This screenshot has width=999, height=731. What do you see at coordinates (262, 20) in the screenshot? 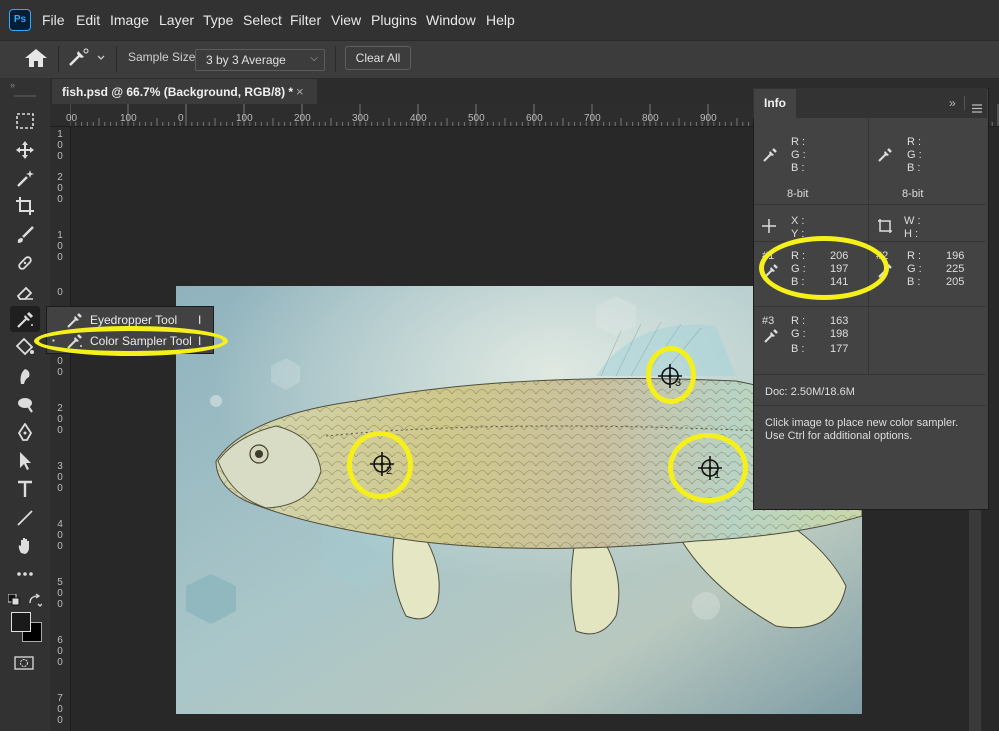
I see `menu-select: Select` at bounding box center [262, 20].